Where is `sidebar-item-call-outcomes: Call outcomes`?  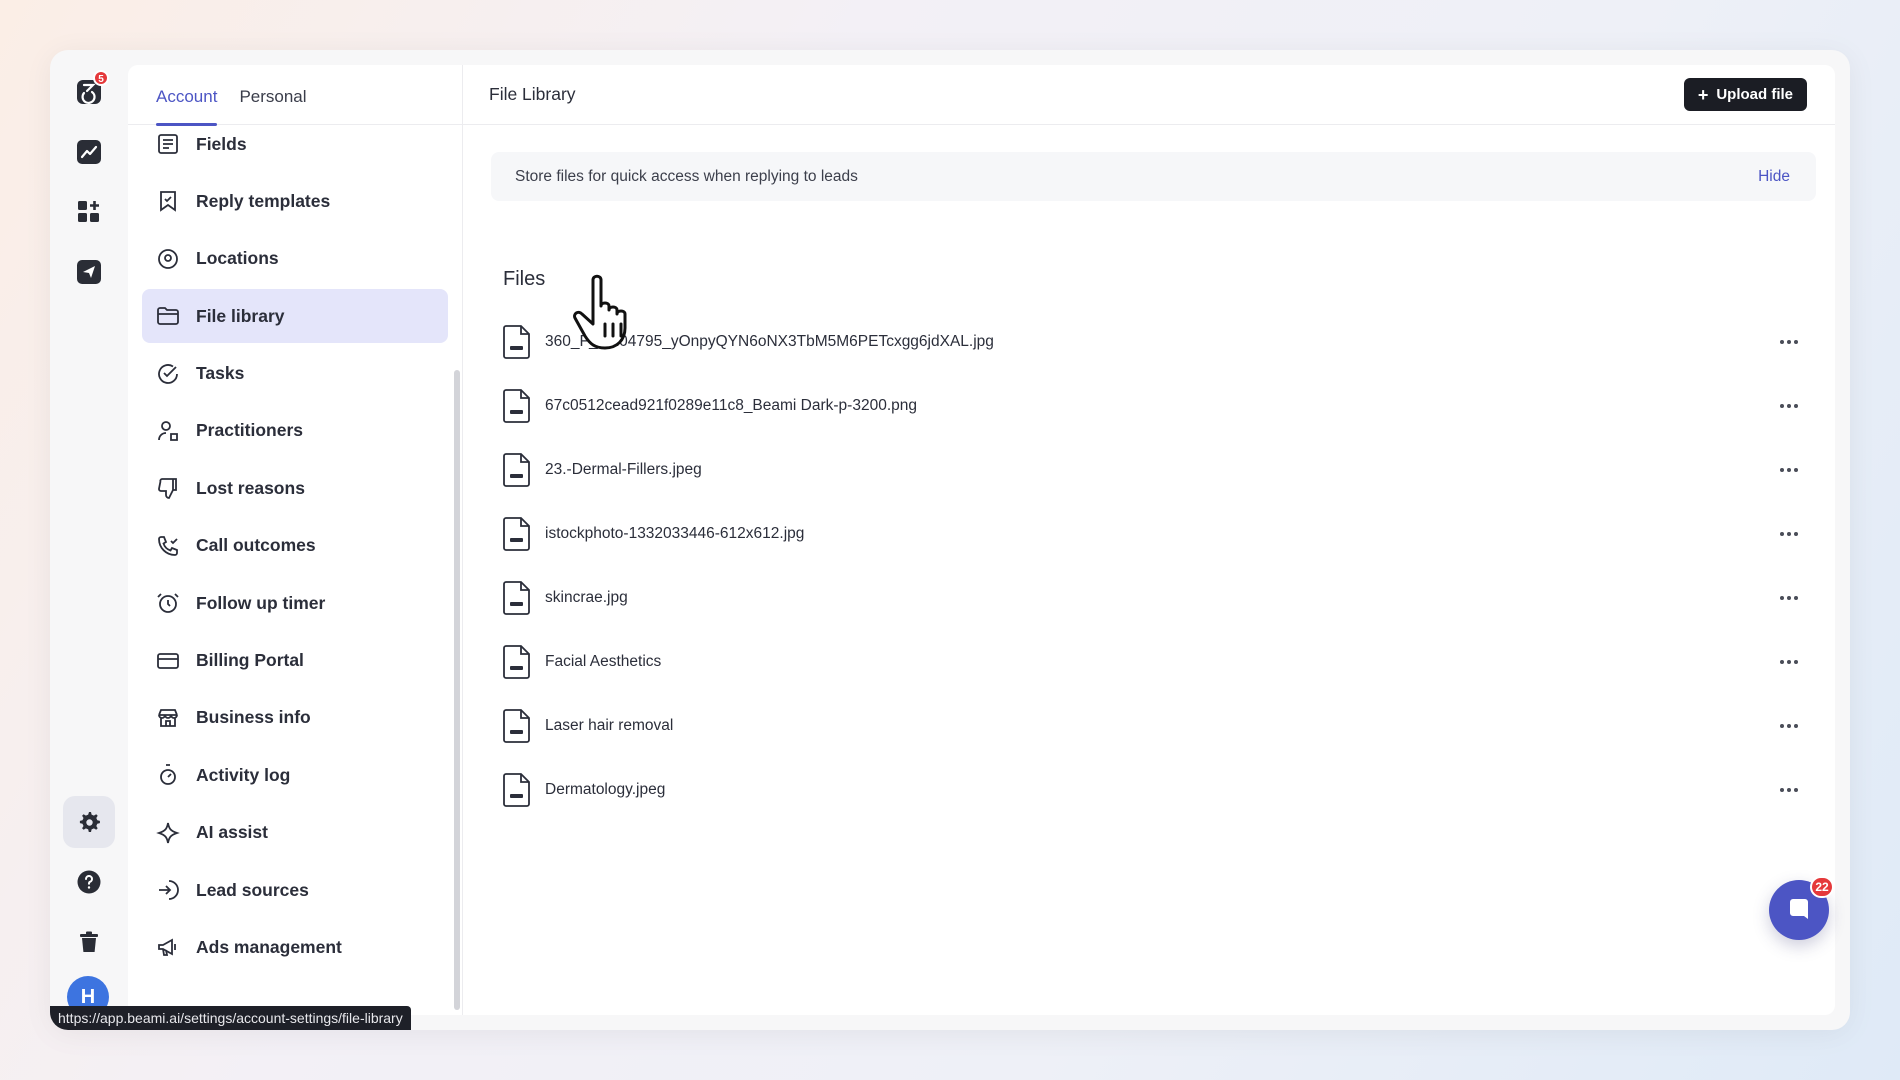
sidebar-item-call-outcomes: Call outcomes is located at coordinates (295, 546).